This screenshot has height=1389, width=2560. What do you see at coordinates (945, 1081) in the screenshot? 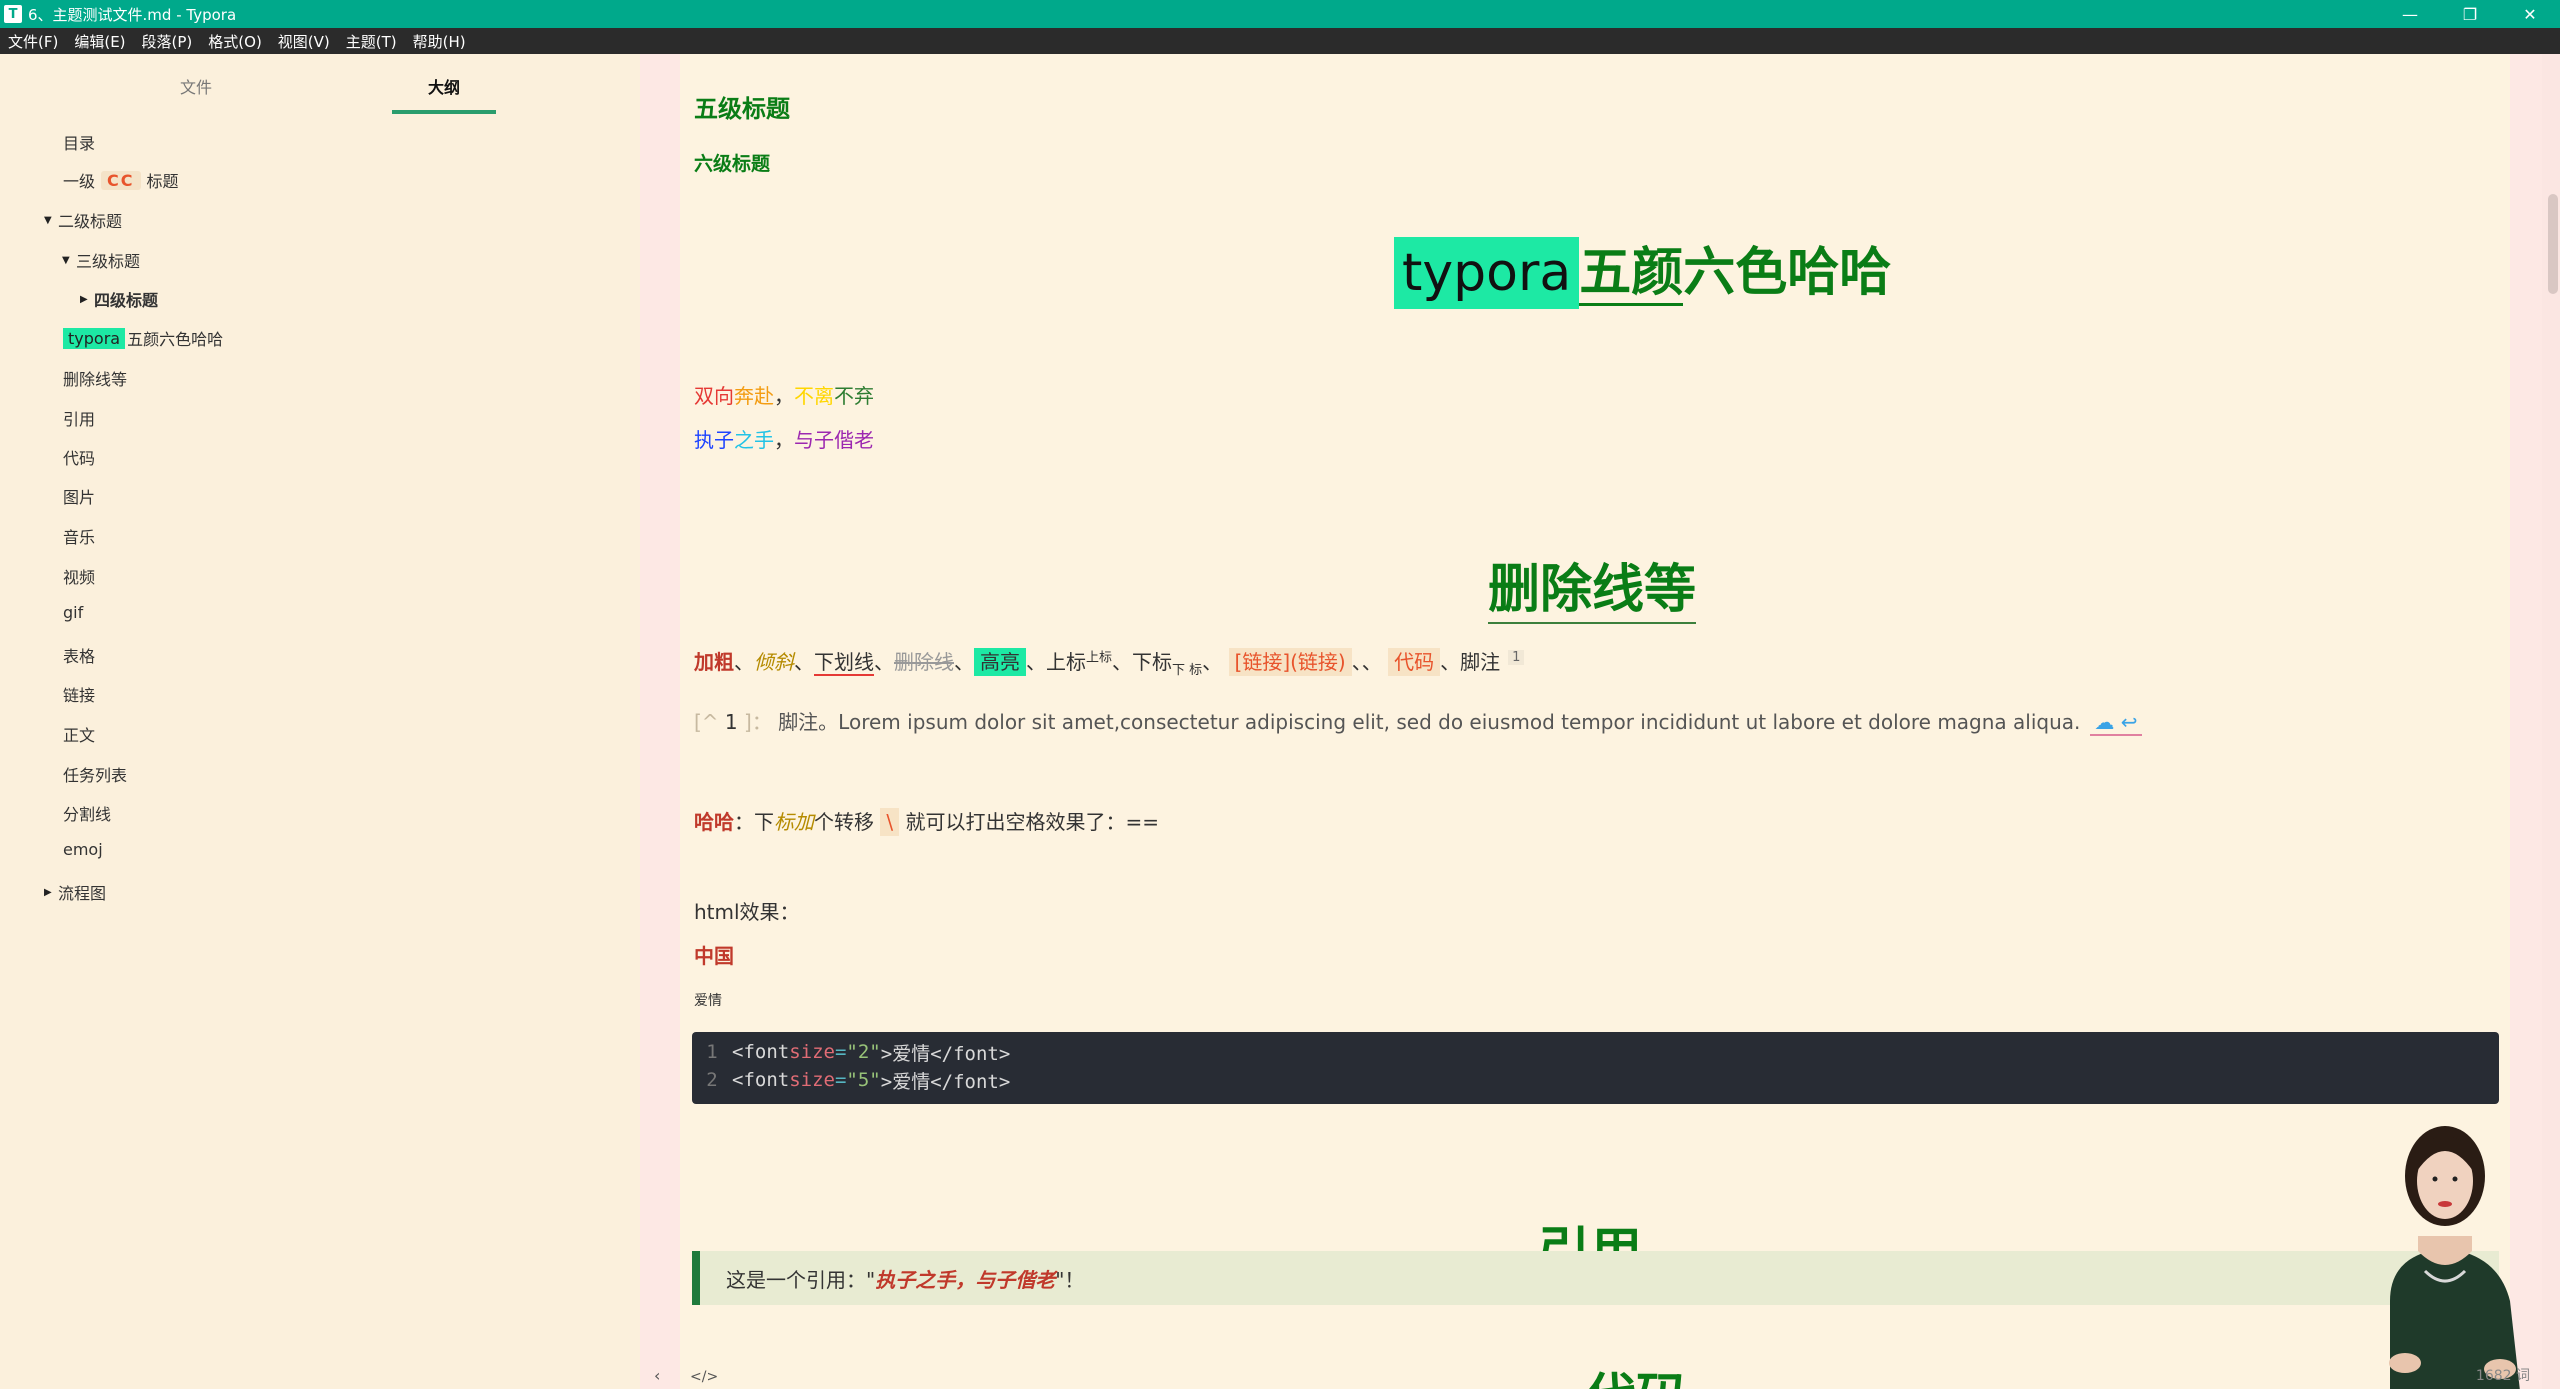
I see `code-rest: >爱情</font>` at bounding box center [945, 1081].